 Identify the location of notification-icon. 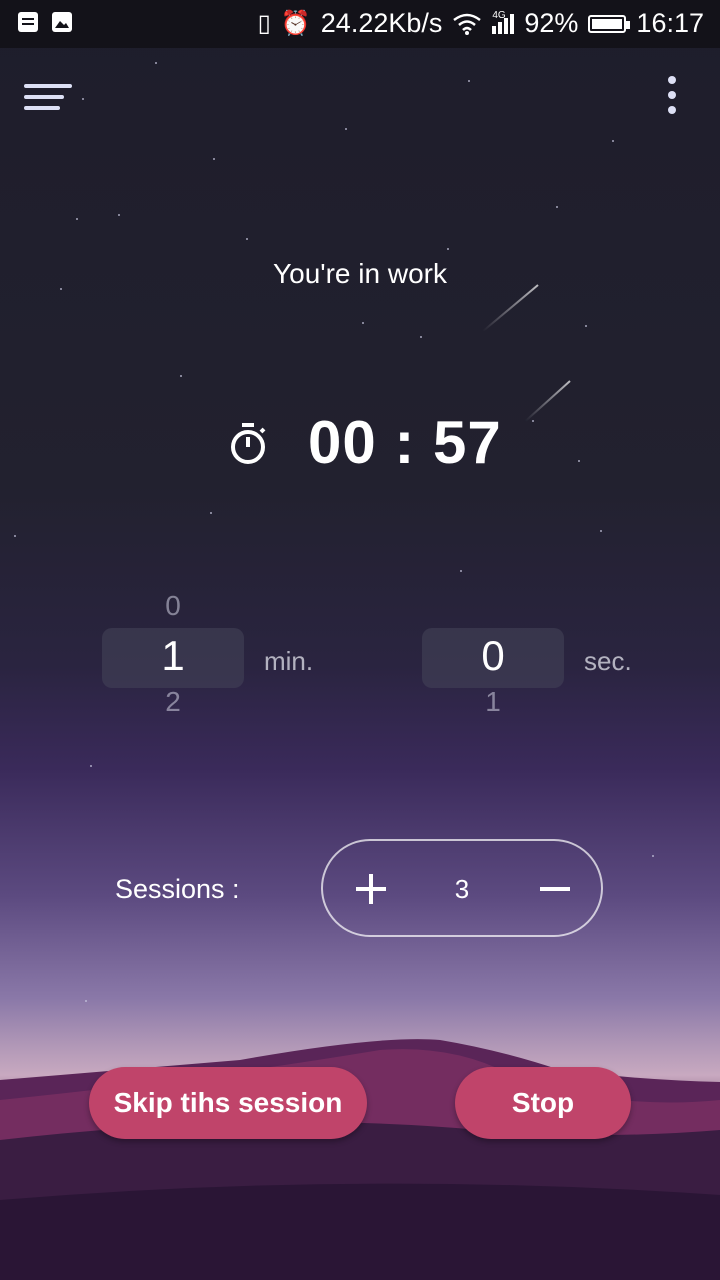
(28, 22).